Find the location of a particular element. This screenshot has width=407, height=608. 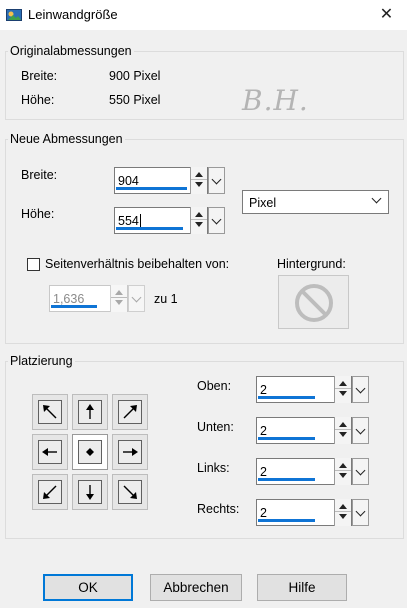

anchor-right is located at coordinates (130, 452).